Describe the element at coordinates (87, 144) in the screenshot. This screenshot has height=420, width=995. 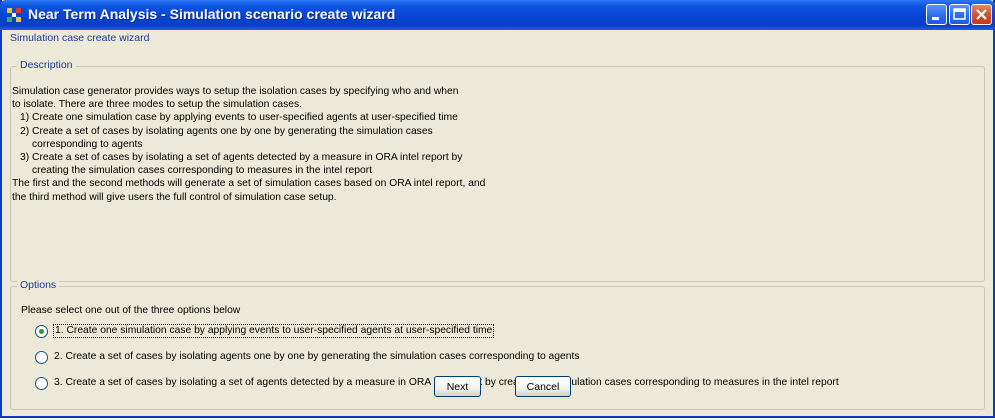
I see `description-line: corresponding to agents` at that location.